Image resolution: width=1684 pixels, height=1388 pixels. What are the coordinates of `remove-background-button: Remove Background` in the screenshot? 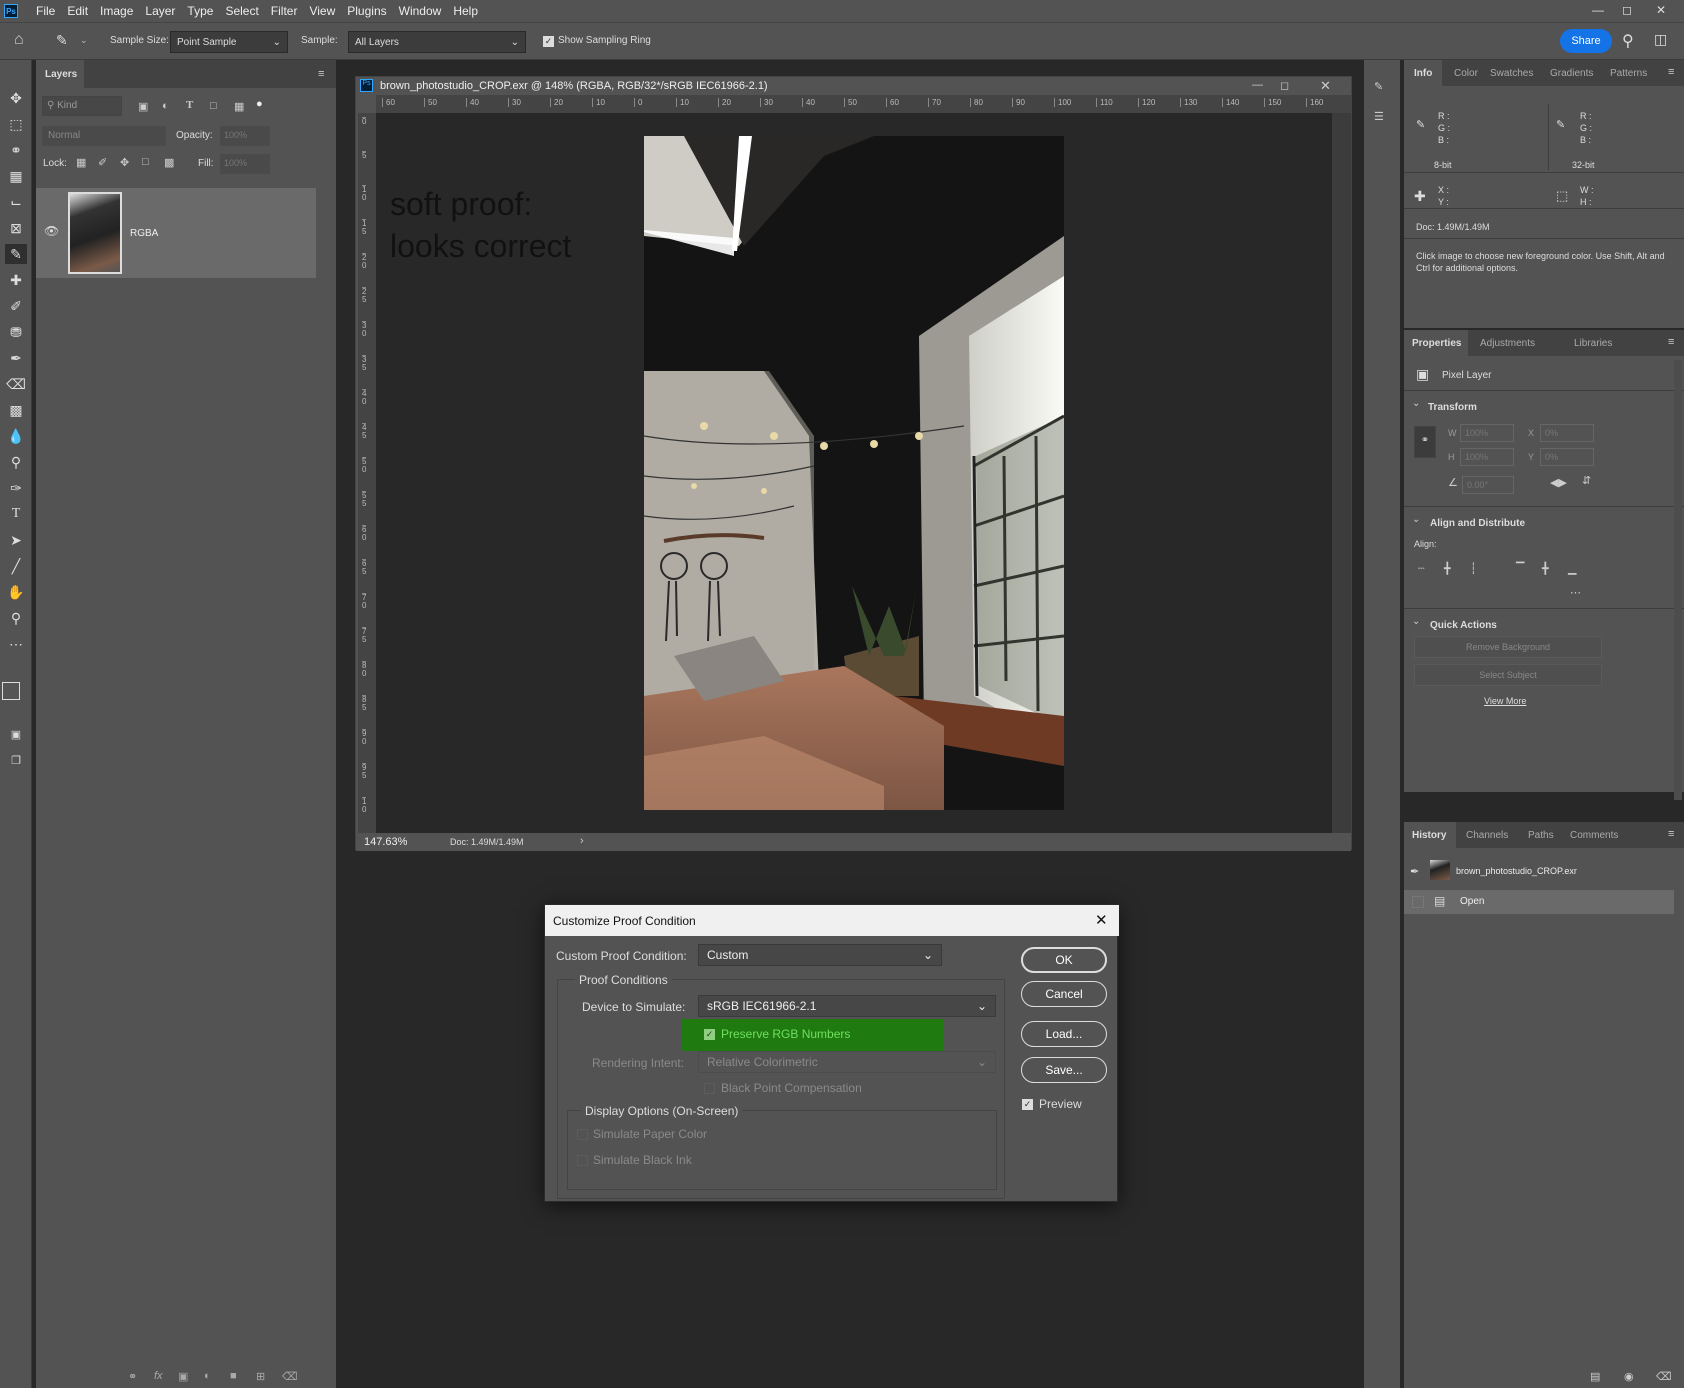 It's located at (1508, 647).